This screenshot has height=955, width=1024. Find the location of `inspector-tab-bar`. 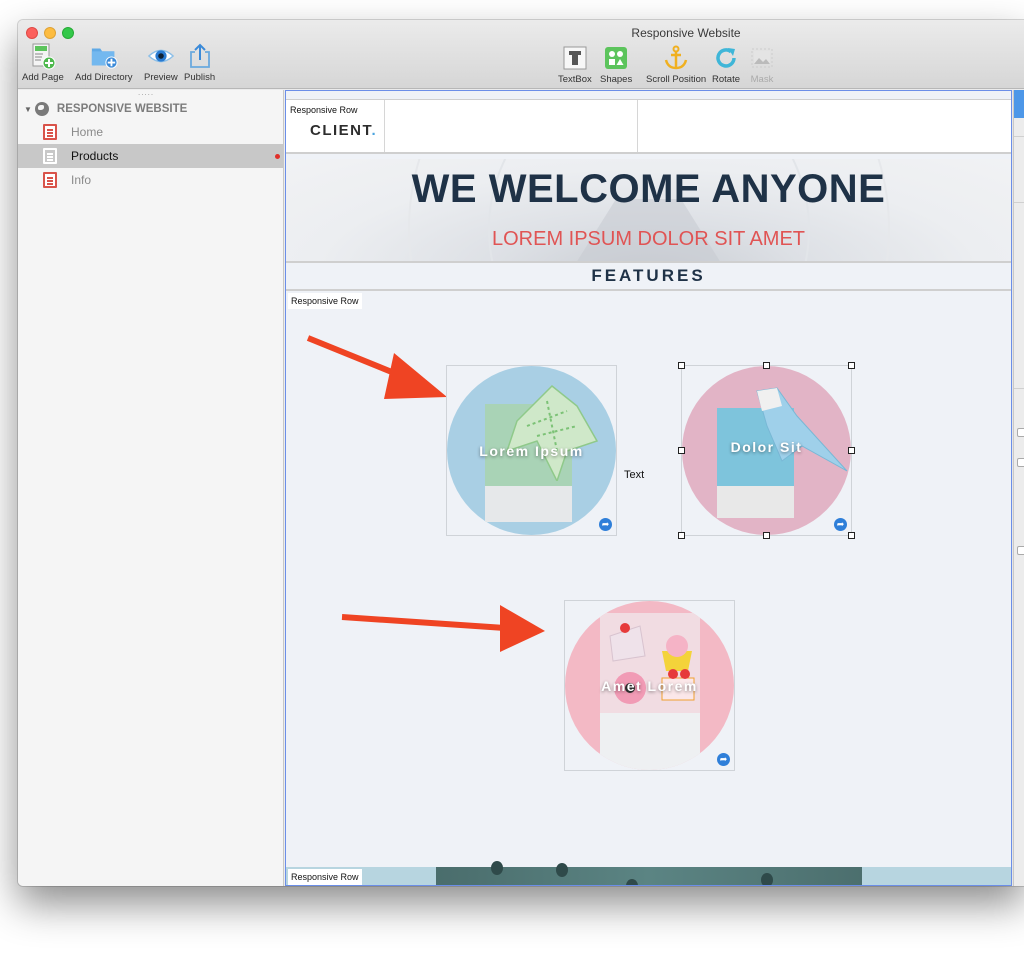

inspector-tab-bar is located at coordinates (1019, 104).